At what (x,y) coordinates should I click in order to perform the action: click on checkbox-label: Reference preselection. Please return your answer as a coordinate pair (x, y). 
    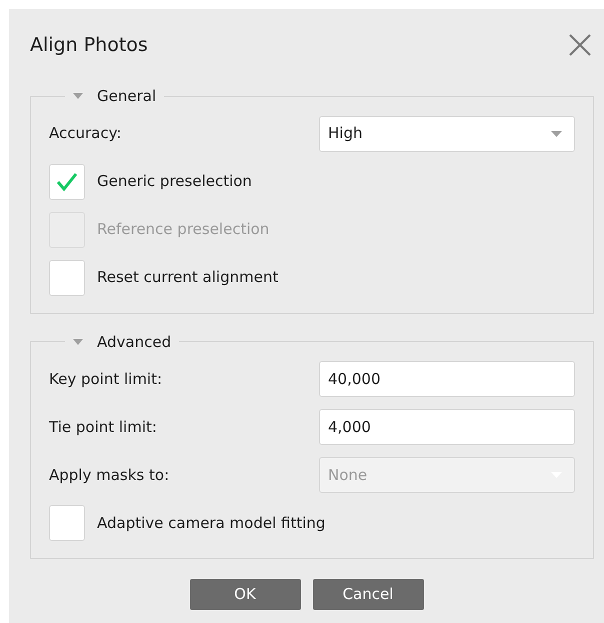
    Looking at the image, I should click on (183, 229).